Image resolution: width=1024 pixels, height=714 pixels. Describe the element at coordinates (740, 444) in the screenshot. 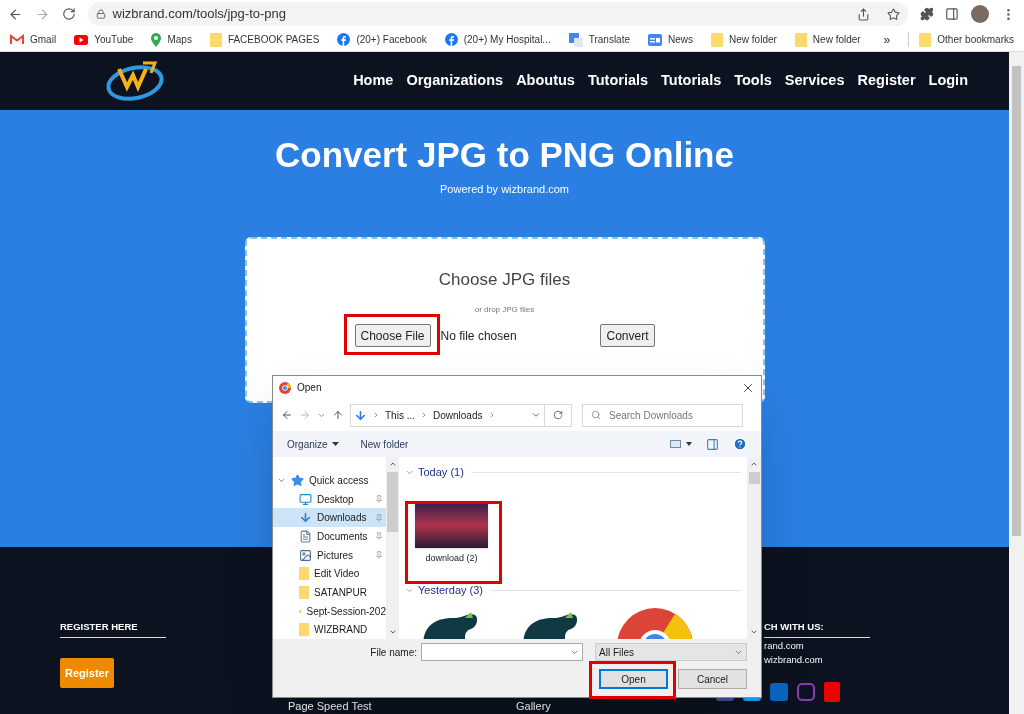

I see `help-icon` at that location.